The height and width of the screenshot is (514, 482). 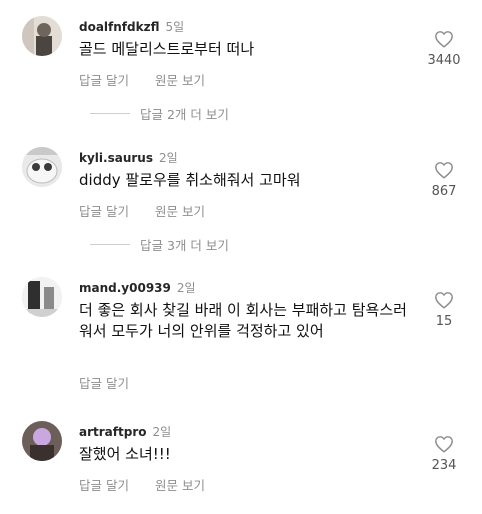 What do you see at coordinates (444, 180) in the screenshot?
I see `like-button: 867` at bounding box center [444, 180].